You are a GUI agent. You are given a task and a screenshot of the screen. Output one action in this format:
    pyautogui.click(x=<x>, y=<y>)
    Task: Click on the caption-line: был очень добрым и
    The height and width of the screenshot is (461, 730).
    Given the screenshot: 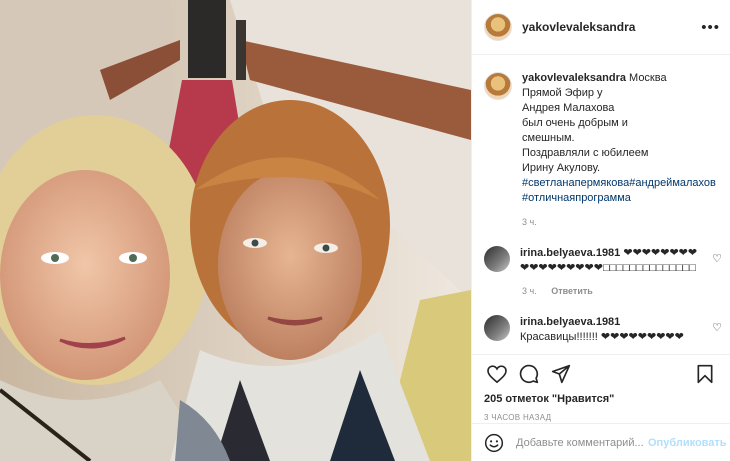 What is the action you would take?
    pyautogui.click(x=575, y=123)
    